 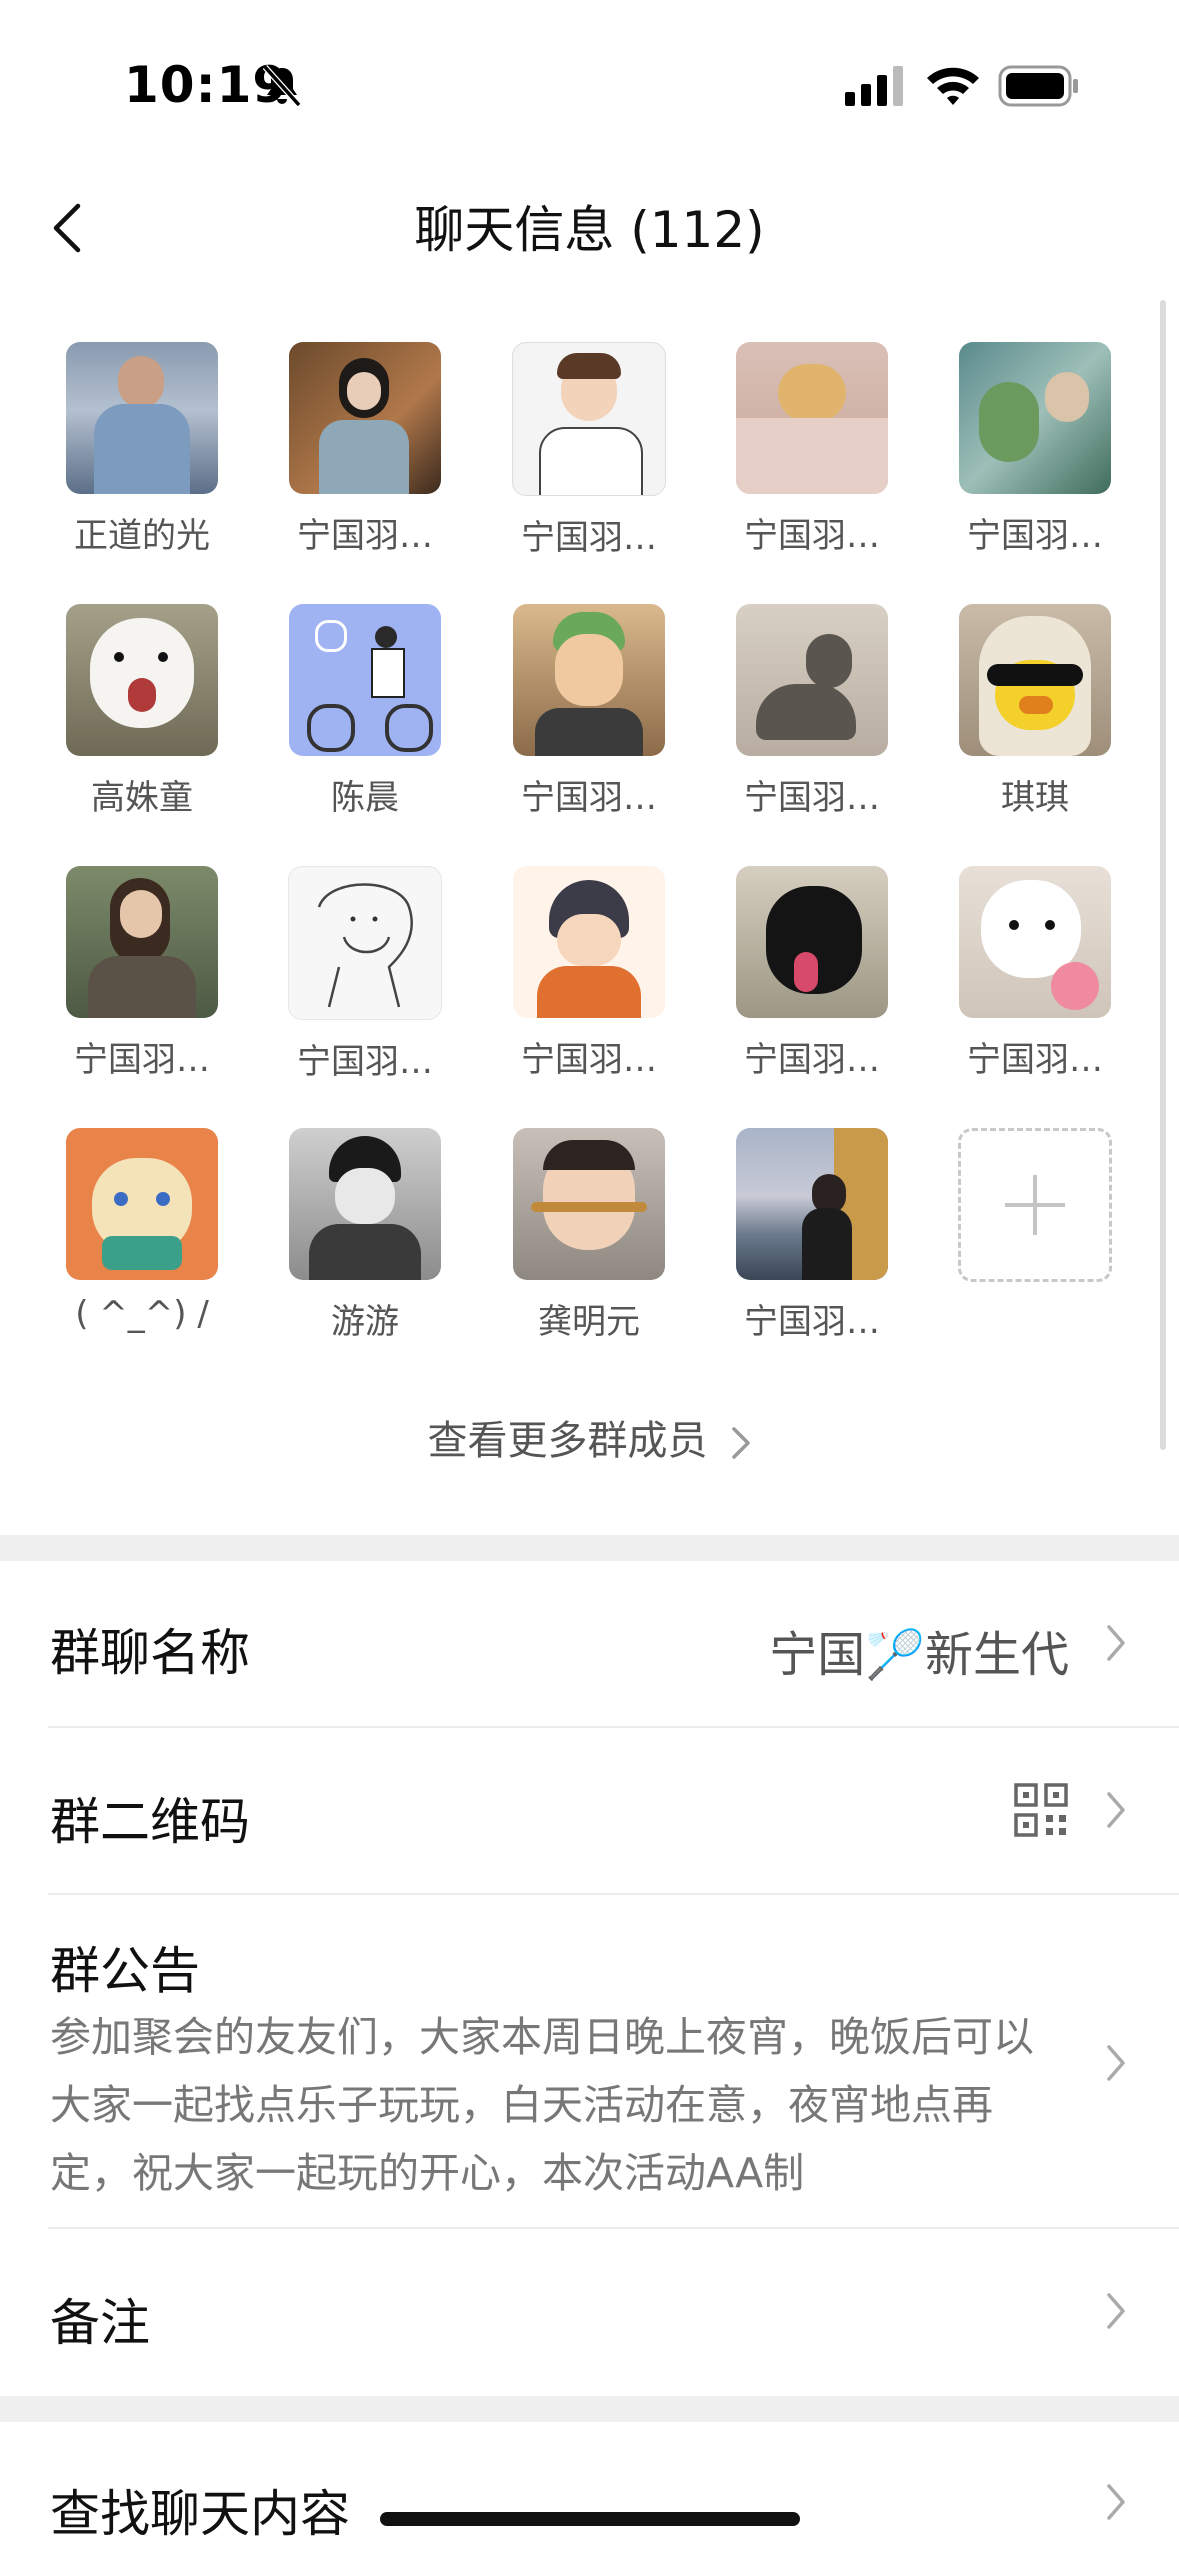 What do you see at coordinates (200, 2514) in the screenshot?
I see `search-chat-label: 查找聊天内容` at bounding box center [200, 2514].